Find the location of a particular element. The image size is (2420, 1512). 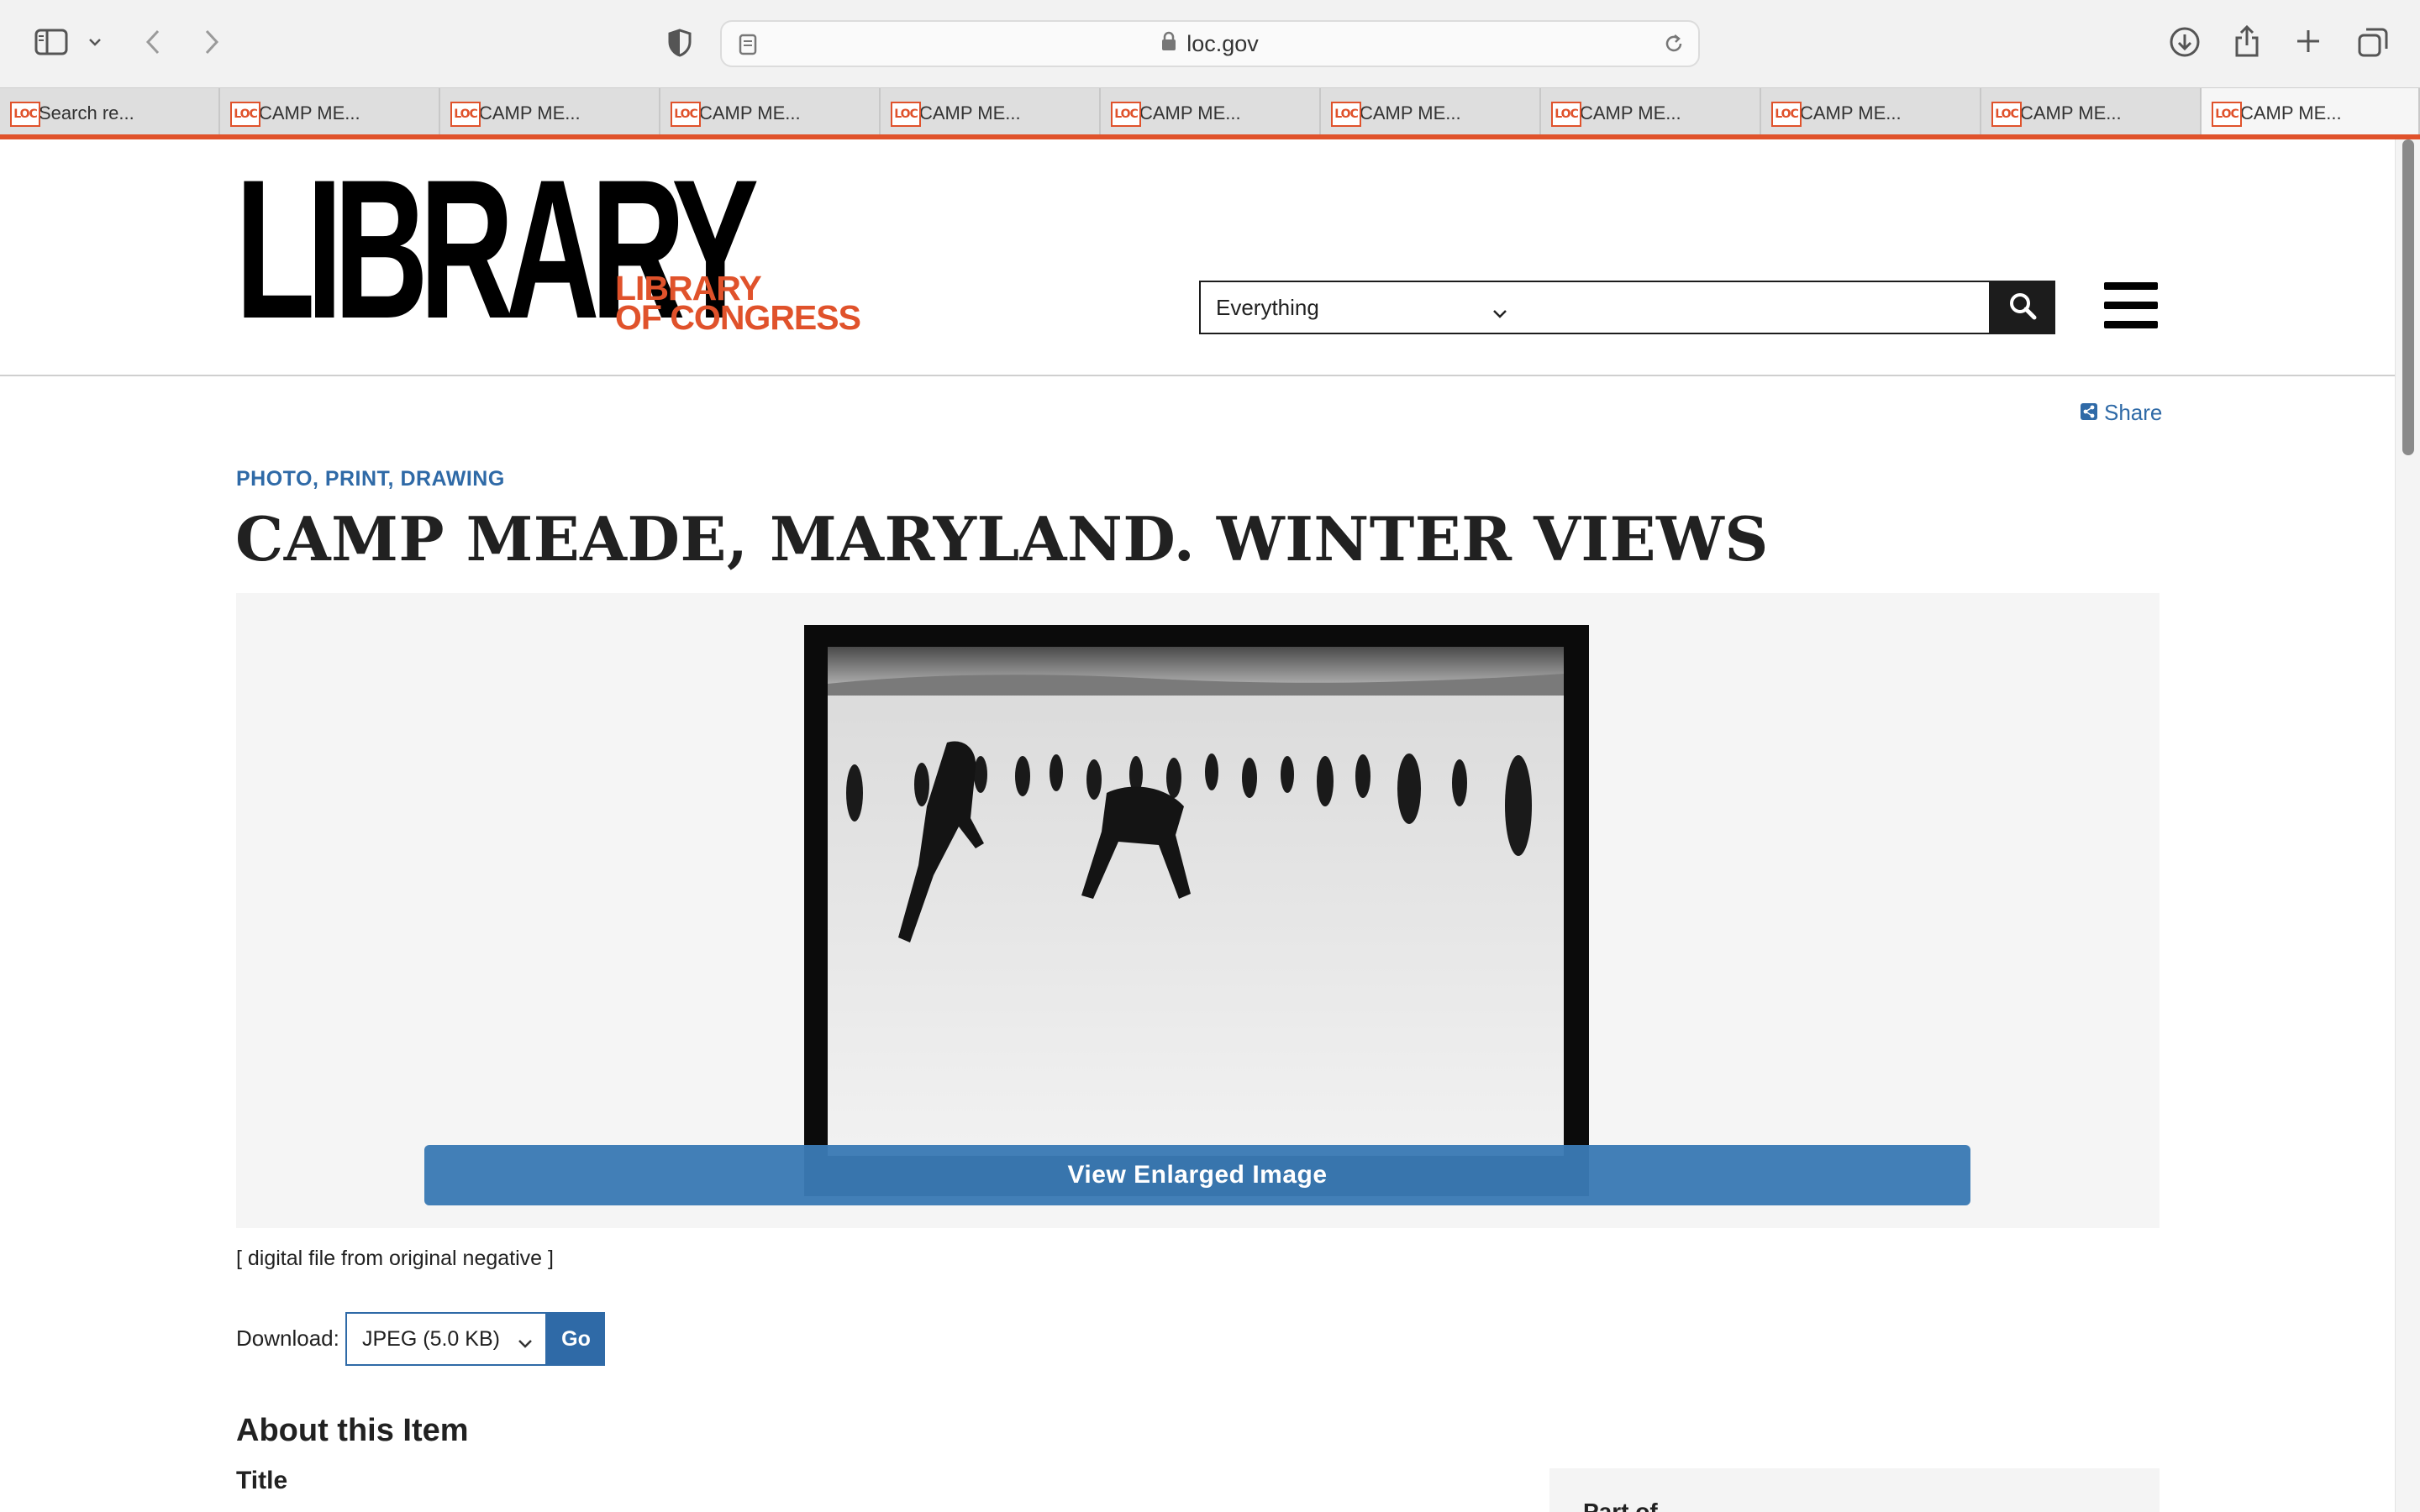

share-label: Share is located at coordinates (2133, 412).